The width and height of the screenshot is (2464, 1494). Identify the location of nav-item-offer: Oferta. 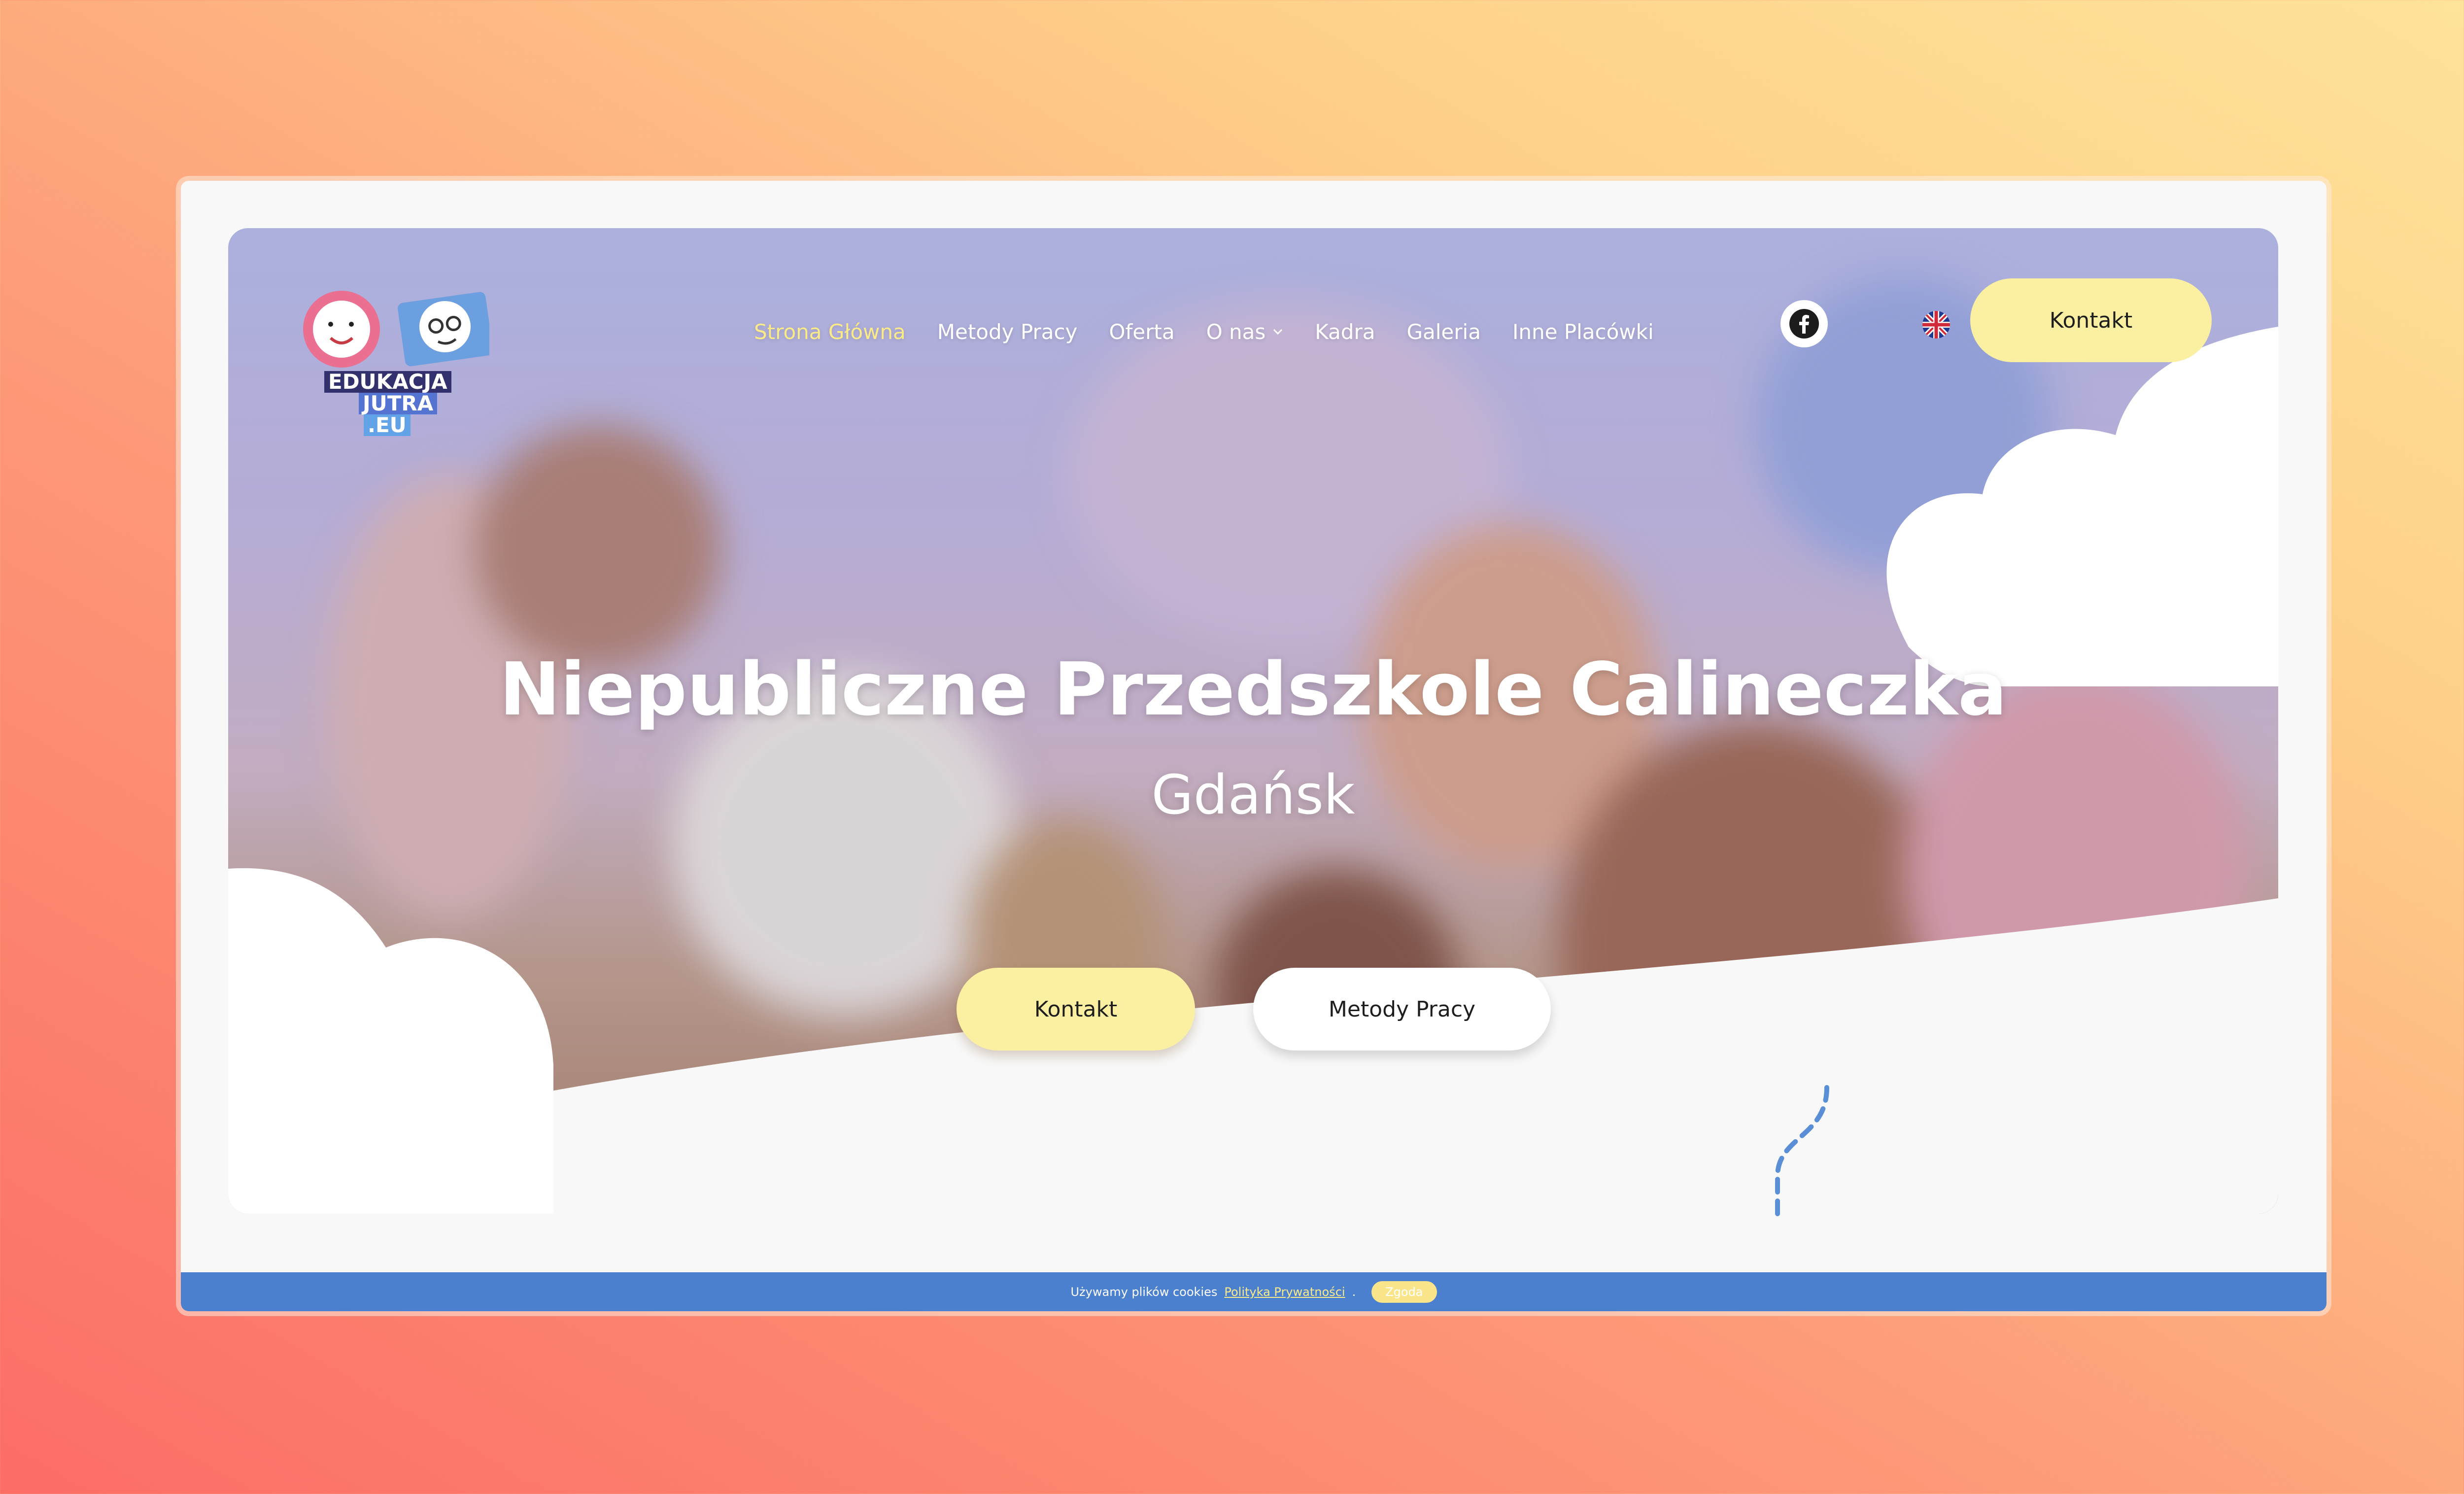
(1141, 332).